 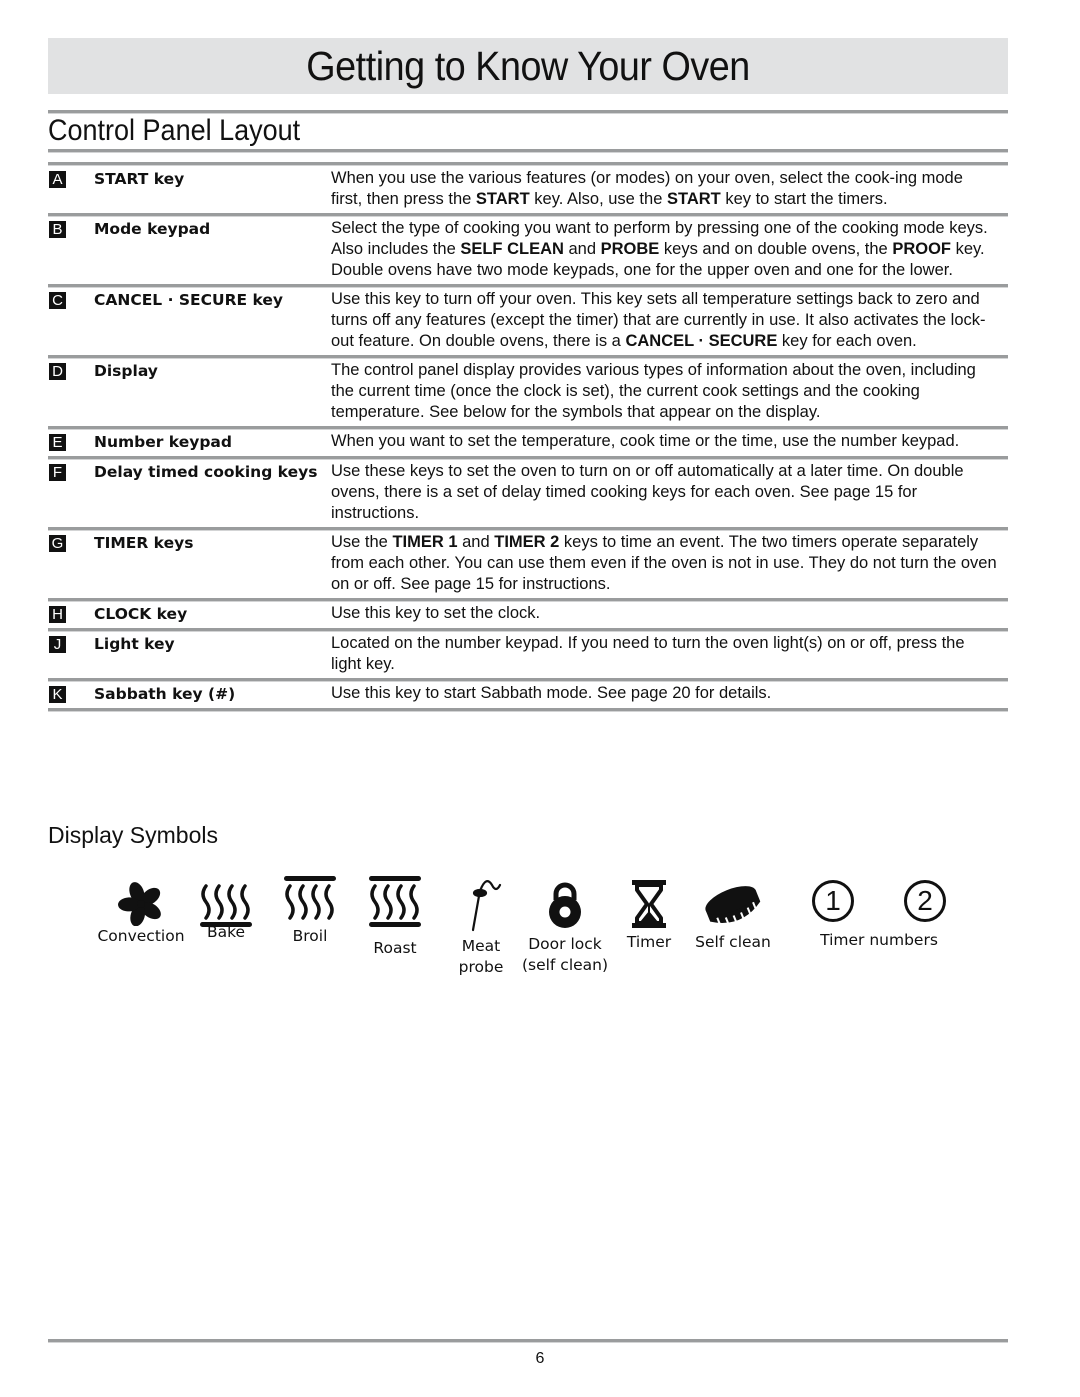 What do you see at coordinates (134, 644) in the screenshot?
I see `key-name: Light key` at bounding box center [134, 644].